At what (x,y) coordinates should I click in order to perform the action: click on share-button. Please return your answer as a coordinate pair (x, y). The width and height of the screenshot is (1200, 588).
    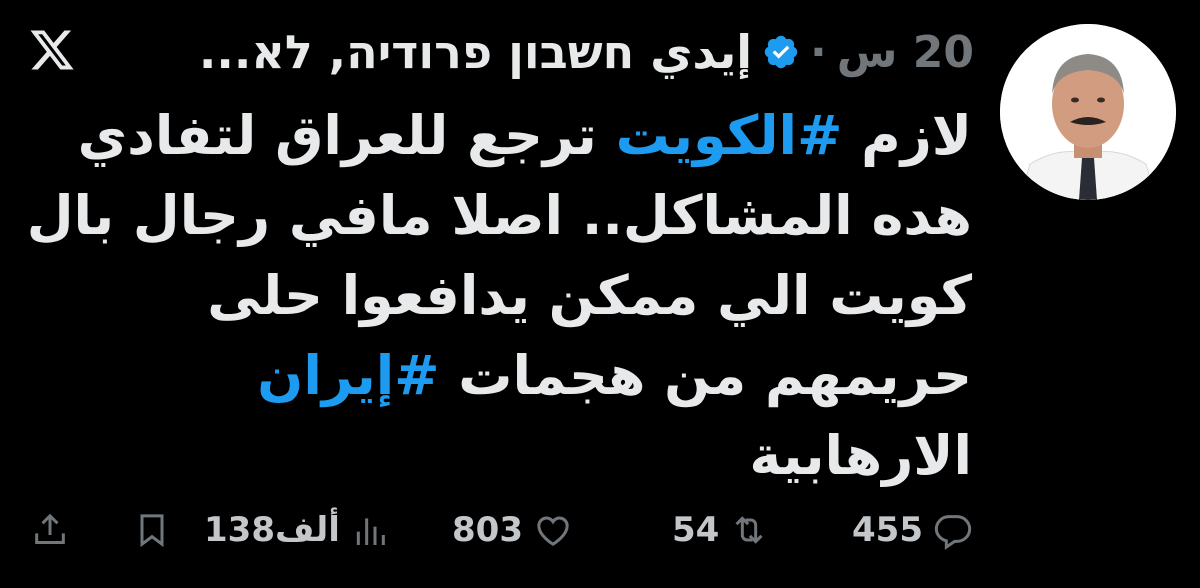
    Looking at the image, I should click on (50, 530).